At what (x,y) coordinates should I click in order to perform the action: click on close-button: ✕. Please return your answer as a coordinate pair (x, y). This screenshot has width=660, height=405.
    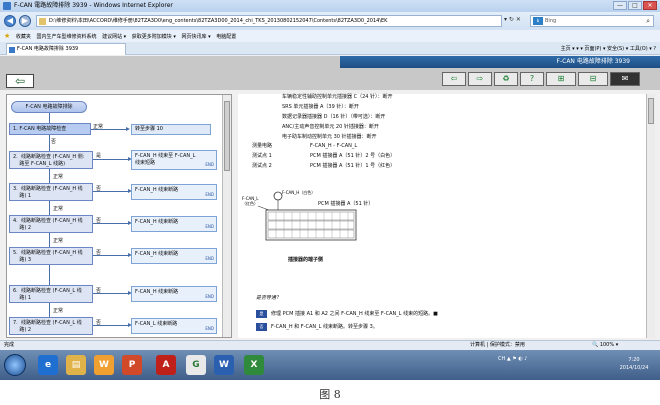
    Looking at the image, I should click on (650, 5).